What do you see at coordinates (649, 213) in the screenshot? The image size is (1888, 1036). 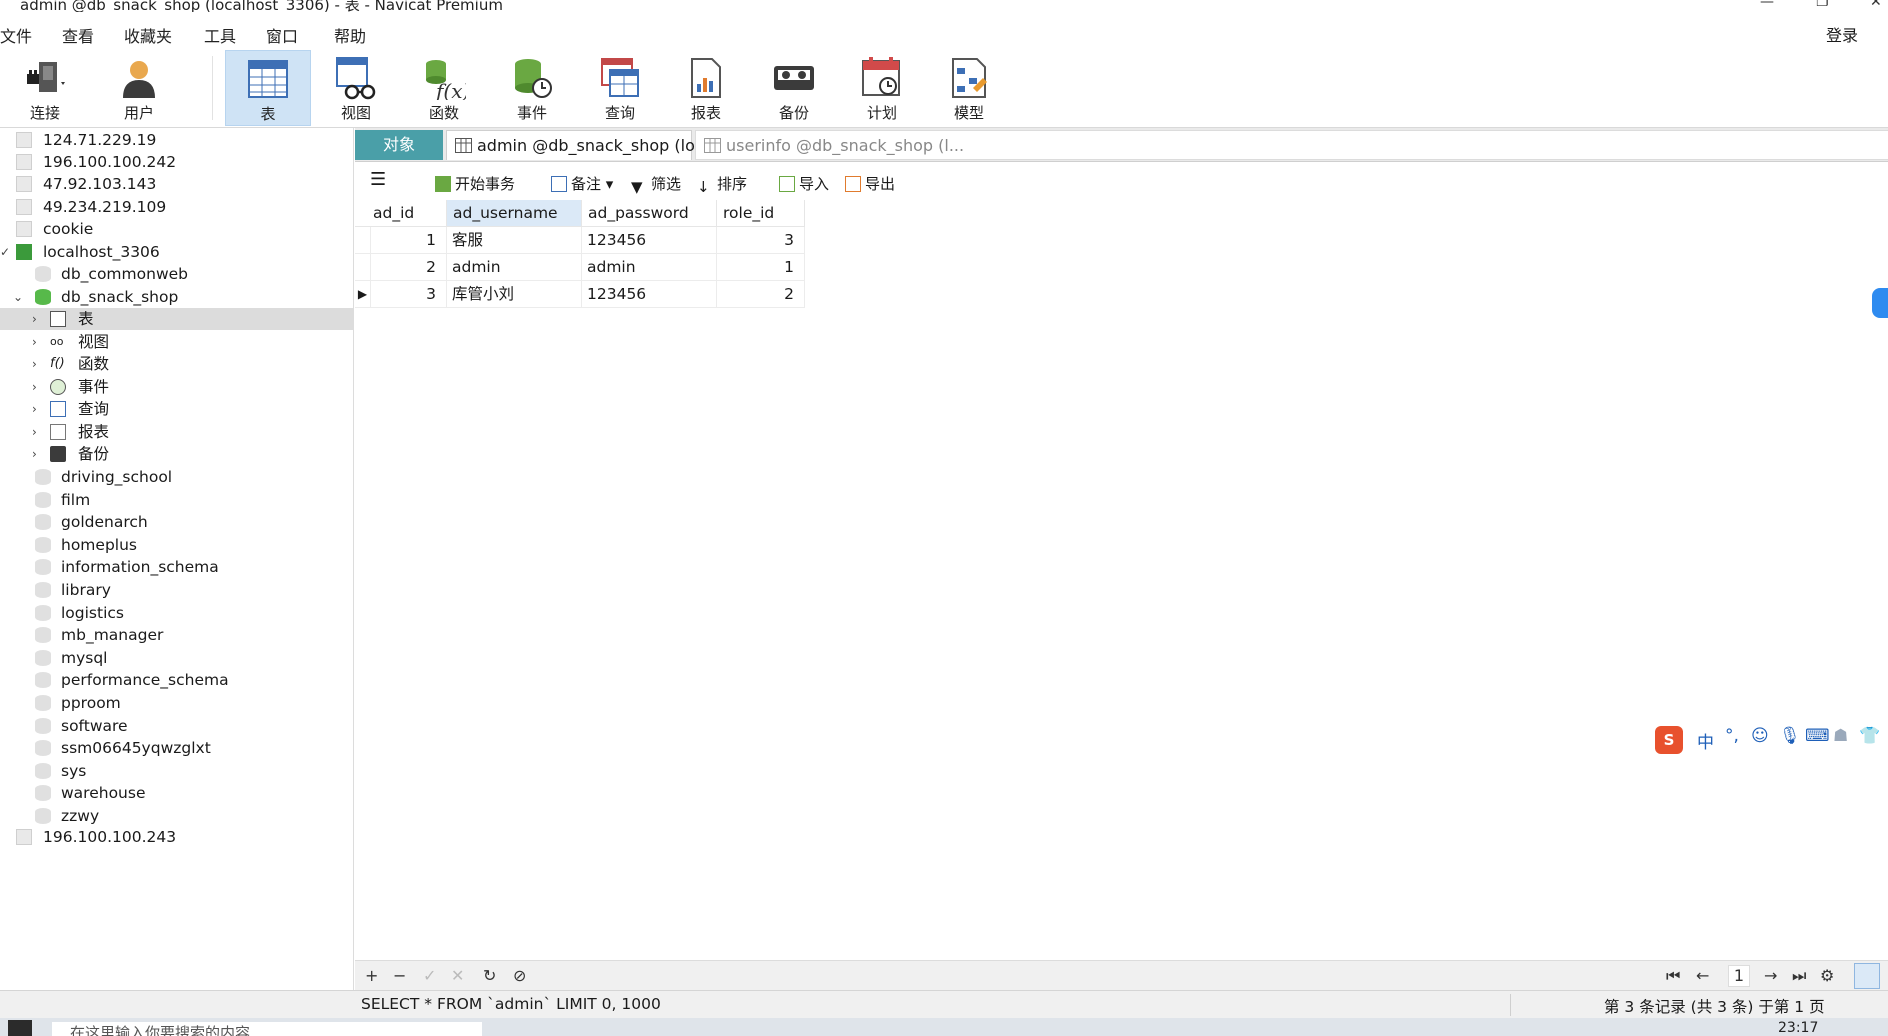 I see `column-header: ad_password` at bounding box center [649, 213].